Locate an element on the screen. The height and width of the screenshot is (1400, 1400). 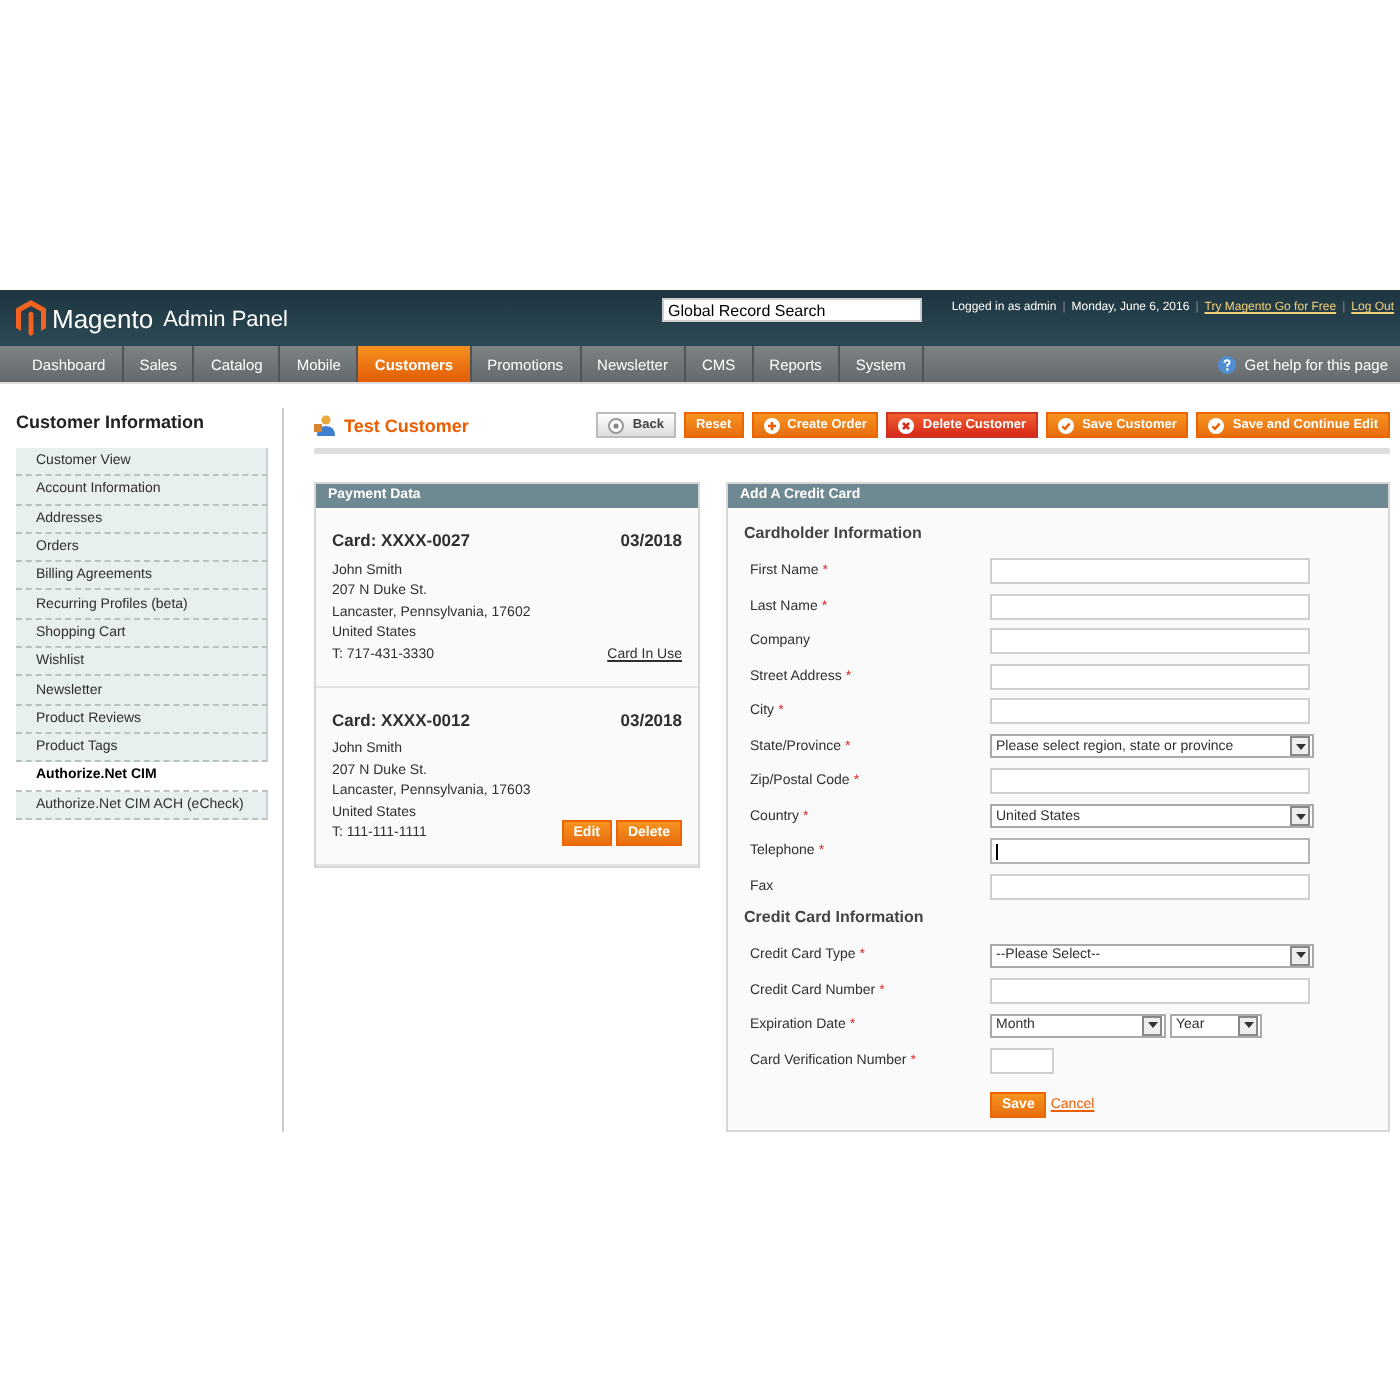
plus-icon is located at coordinates (771, 425).